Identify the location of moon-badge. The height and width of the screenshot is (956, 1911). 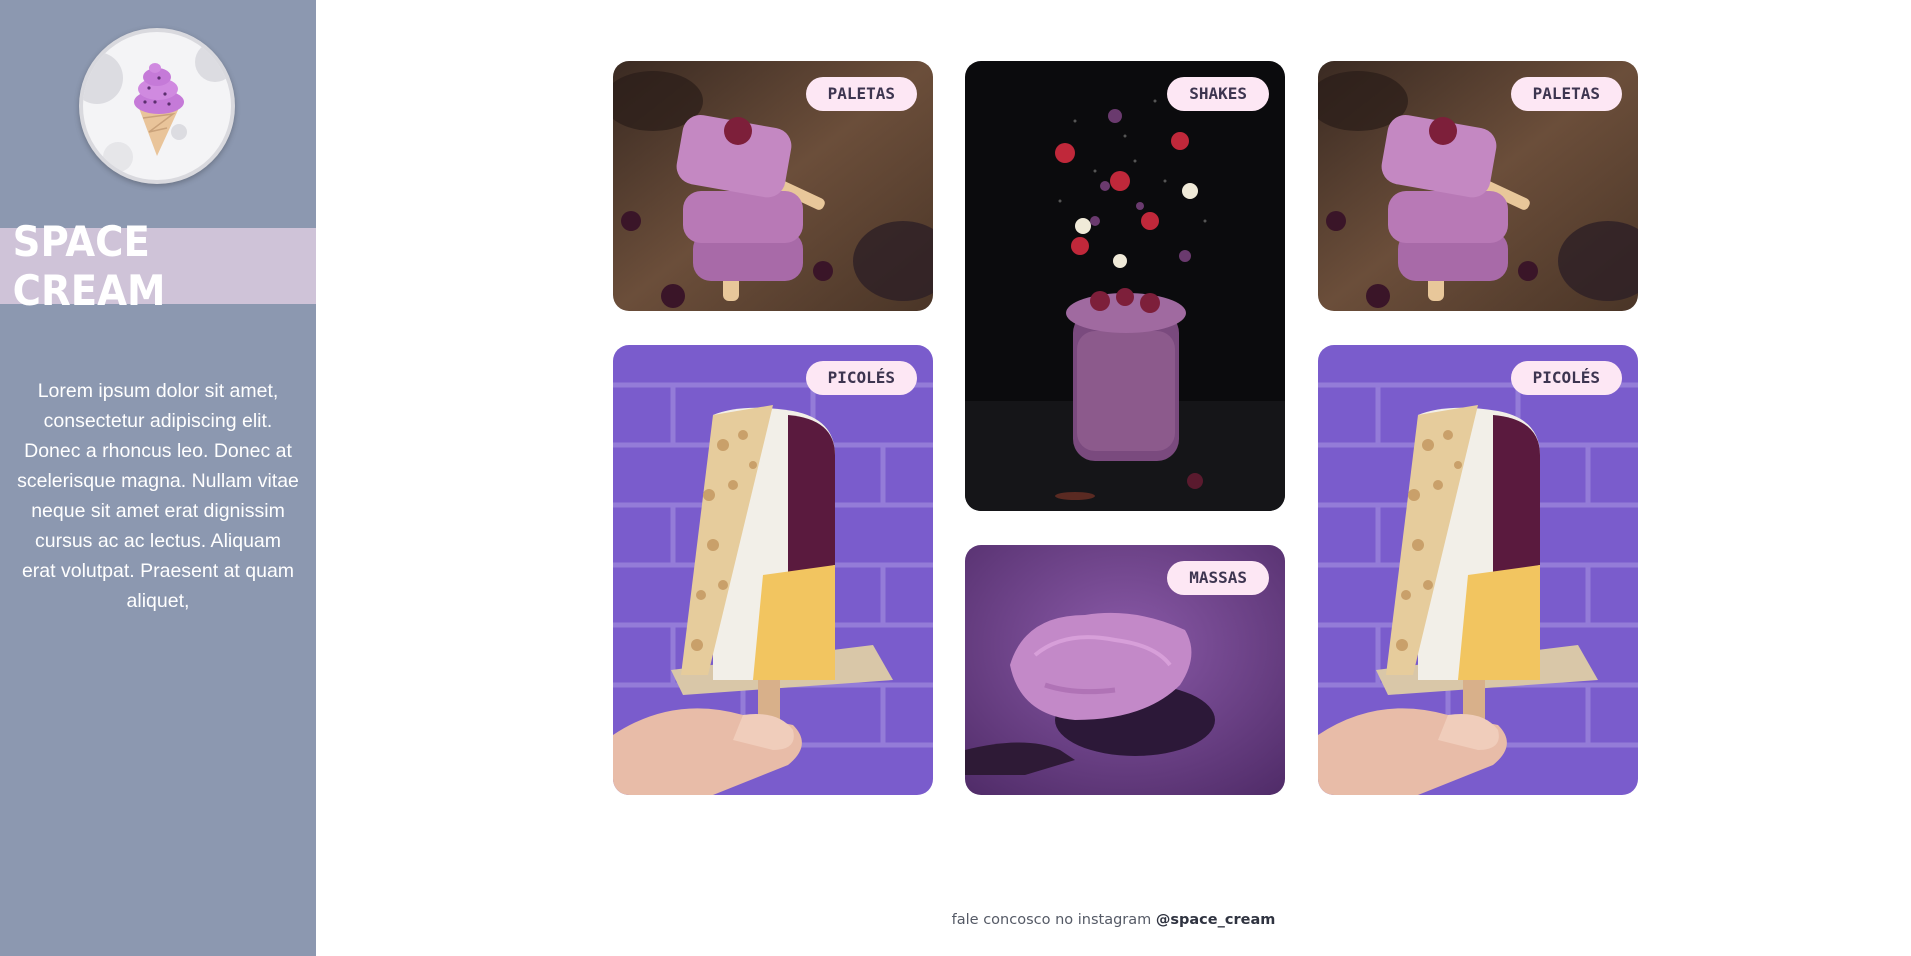
(157, 106).